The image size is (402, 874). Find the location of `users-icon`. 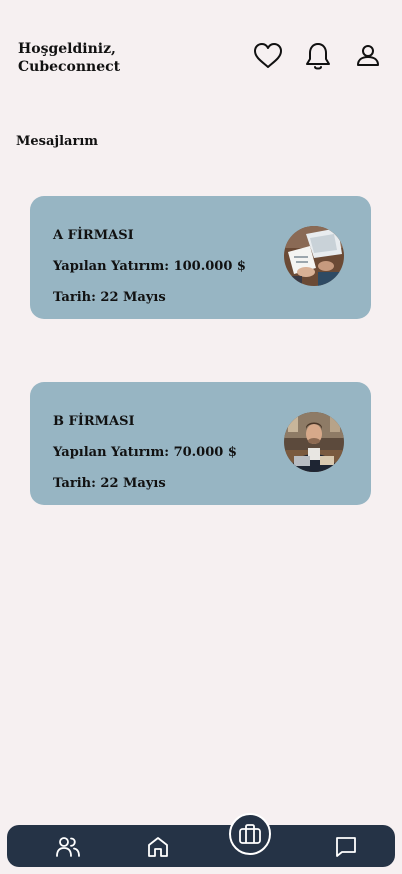

users-icon is located at coordinates (68, 847).